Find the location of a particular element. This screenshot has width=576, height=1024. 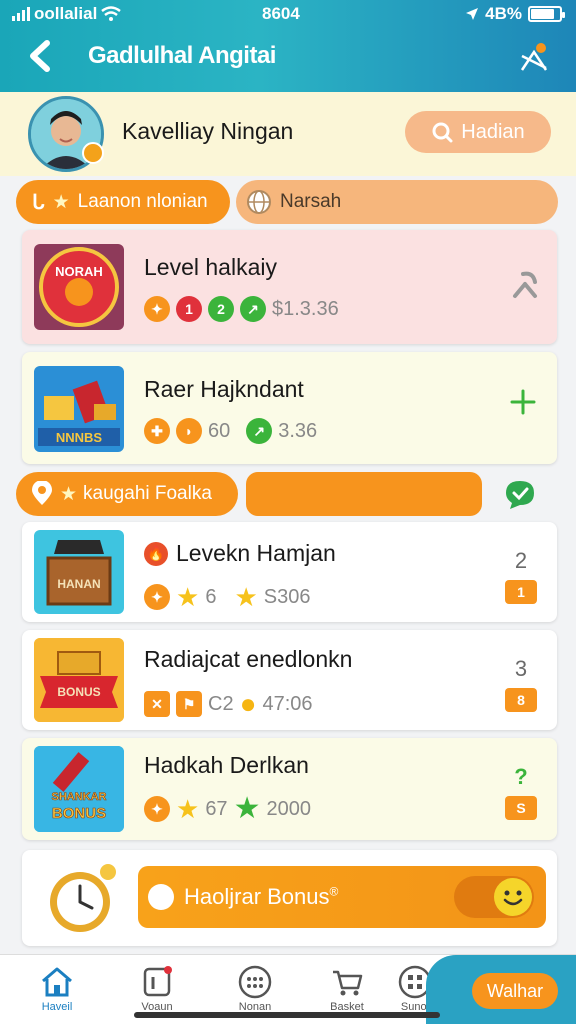

svg-text: NNNBS is located at coordinates (79, 437).